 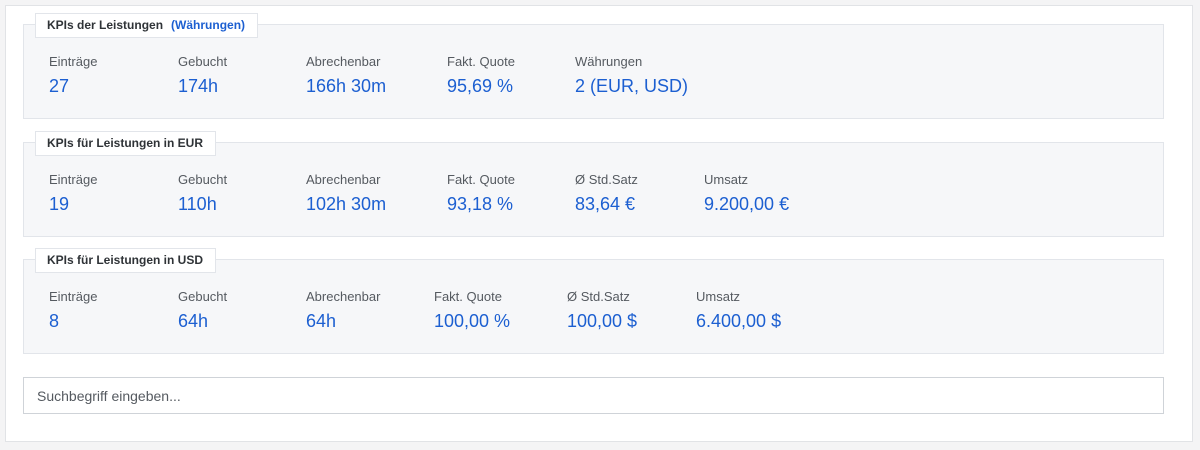 What do you see at coordinates (738, 310) in the screenshot?
I see `kpi-revenue: Umsatz 6.400,00 $` at bounding box center [738, 310].